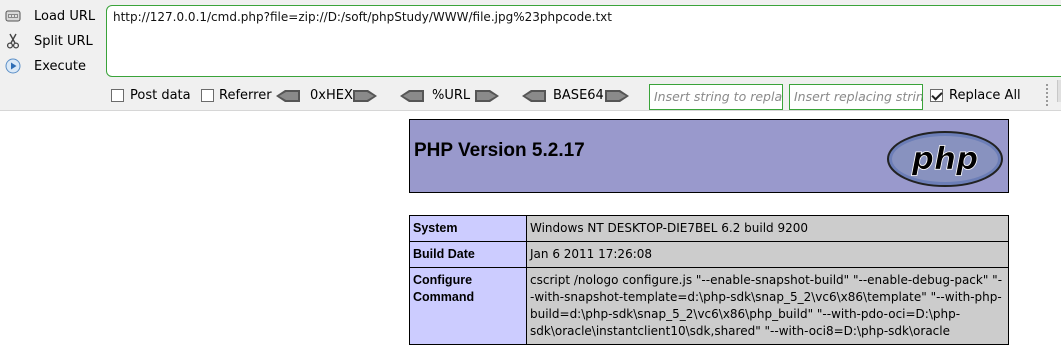  I want to click on base64-encode-arrow-icon, so click(617, 96).